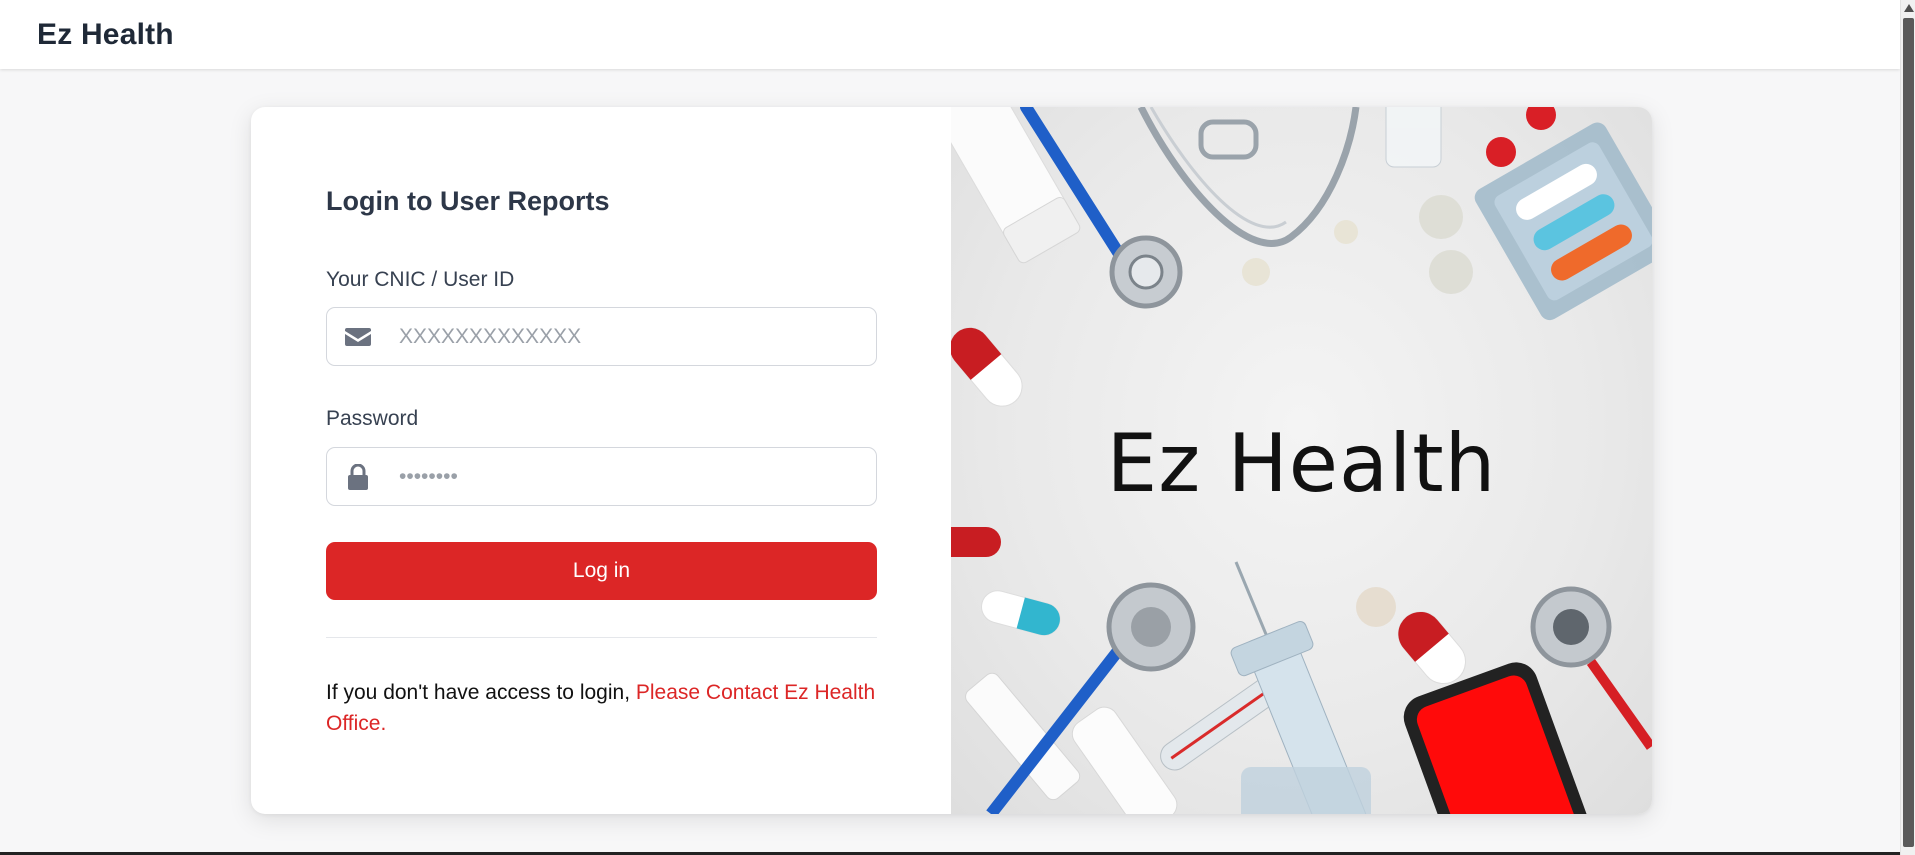 The height and width of the screenshot is (855, 1915). I want to click on scroll-up-arrow-icon, so click(1909, 8).